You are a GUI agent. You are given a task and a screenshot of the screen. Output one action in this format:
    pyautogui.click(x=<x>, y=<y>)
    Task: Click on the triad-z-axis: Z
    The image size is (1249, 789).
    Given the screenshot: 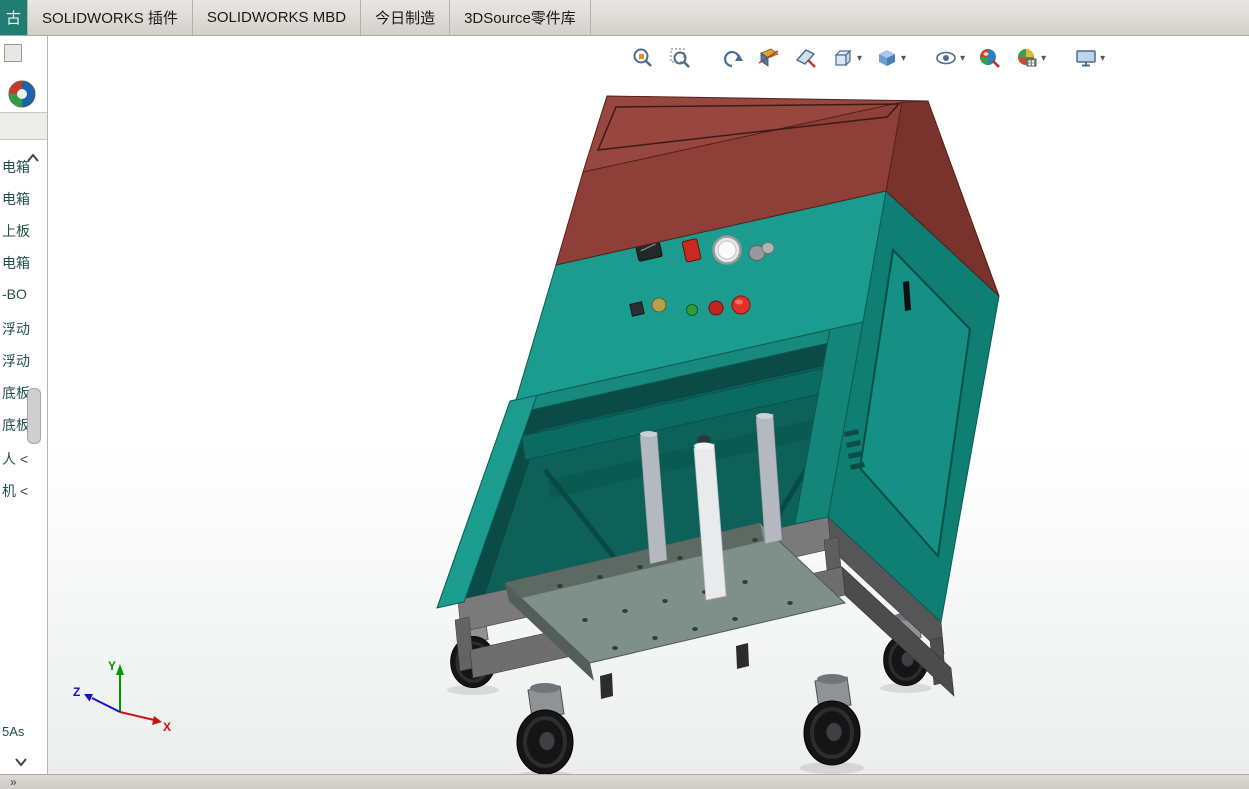 What is the action you would take?
    pyautogui.click(x=97, y=699)
    